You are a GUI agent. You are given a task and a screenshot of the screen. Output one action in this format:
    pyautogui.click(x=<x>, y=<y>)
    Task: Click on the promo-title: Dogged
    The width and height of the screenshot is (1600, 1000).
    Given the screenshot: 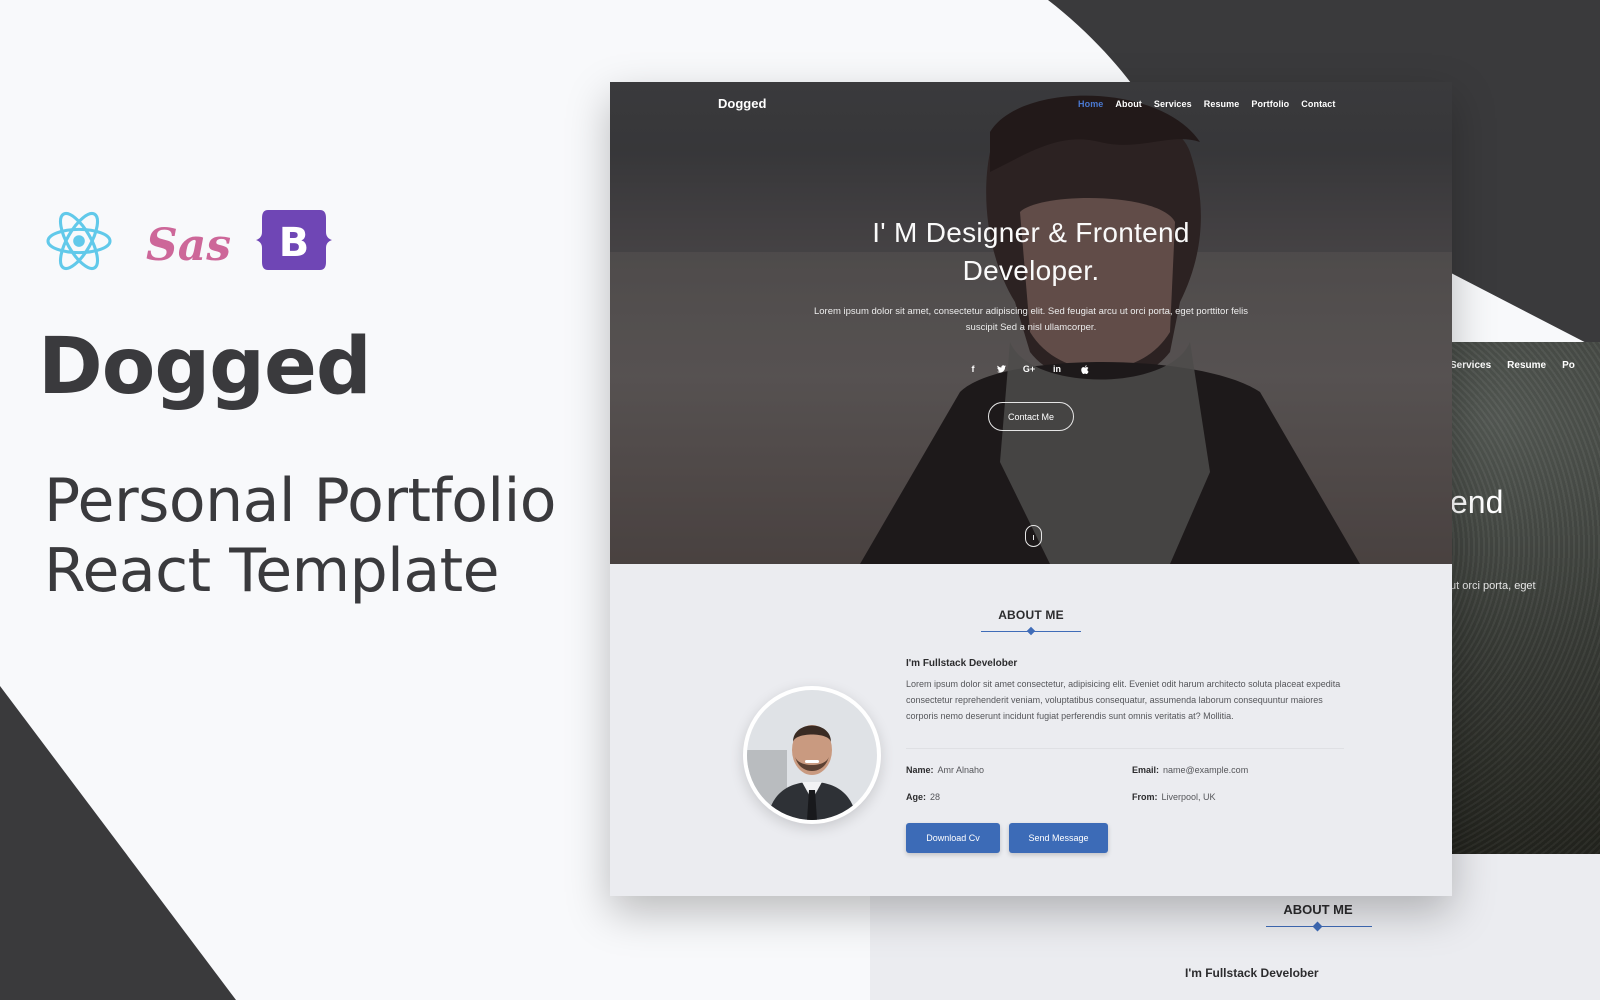 What is the action you would take?
    pyautogui.click(x=205, y=367)
    